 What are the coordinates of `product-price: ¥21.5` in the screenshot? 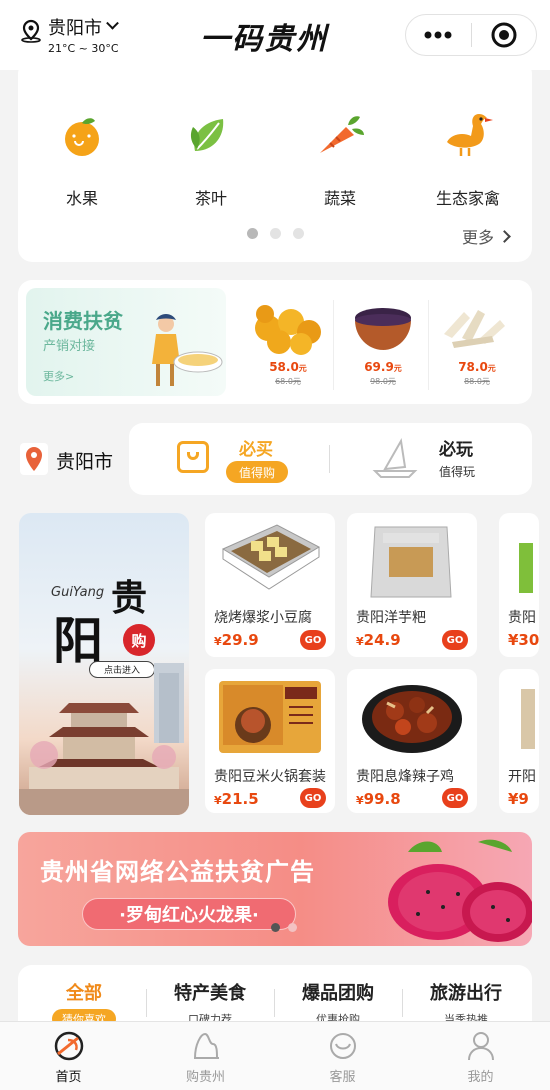 It's located at (236, 799).